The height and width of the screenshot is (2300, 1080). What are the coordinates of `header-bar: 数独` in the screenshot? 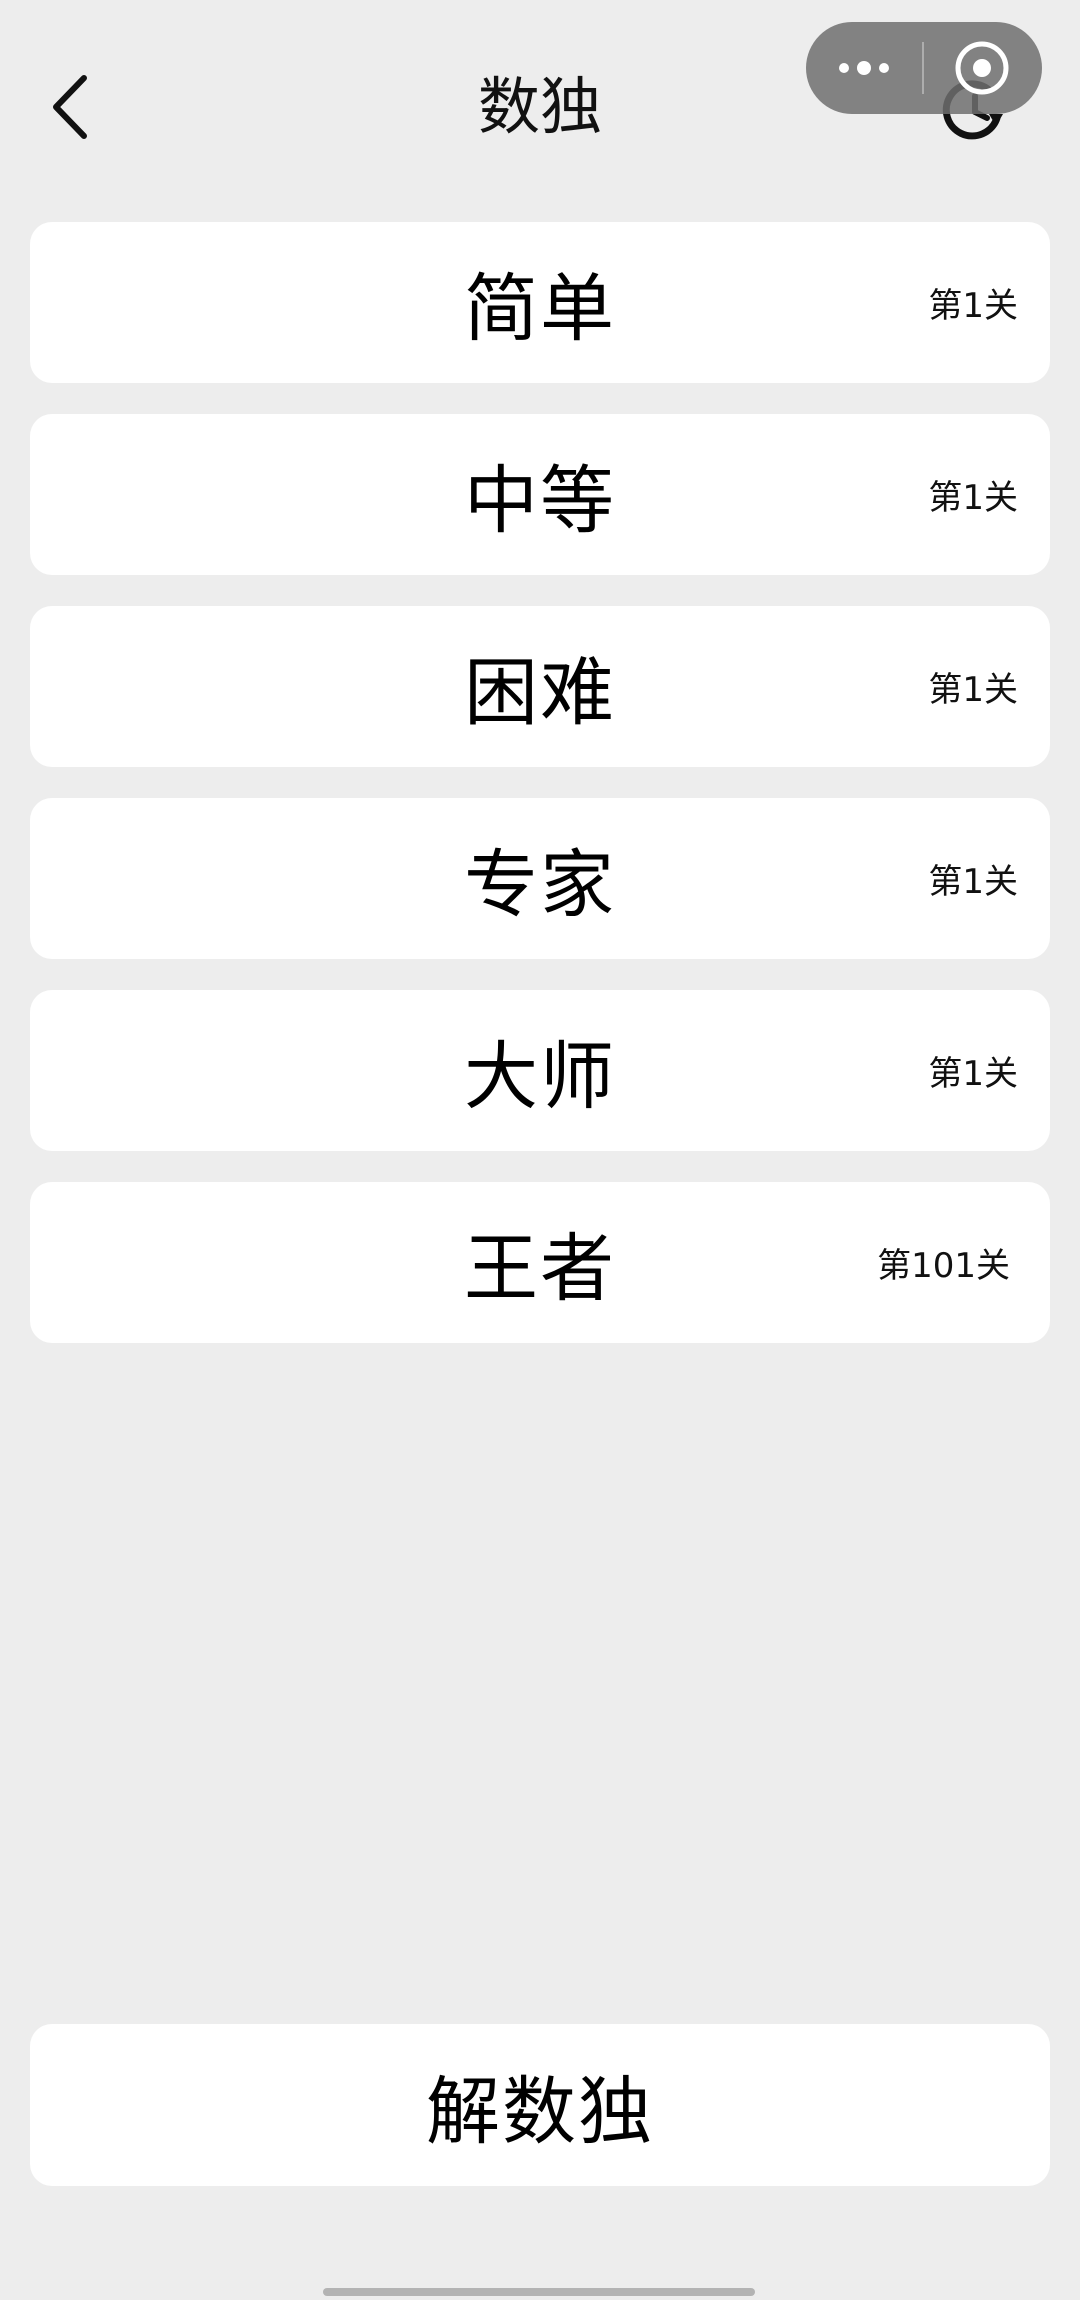 It's located at (540, 100).